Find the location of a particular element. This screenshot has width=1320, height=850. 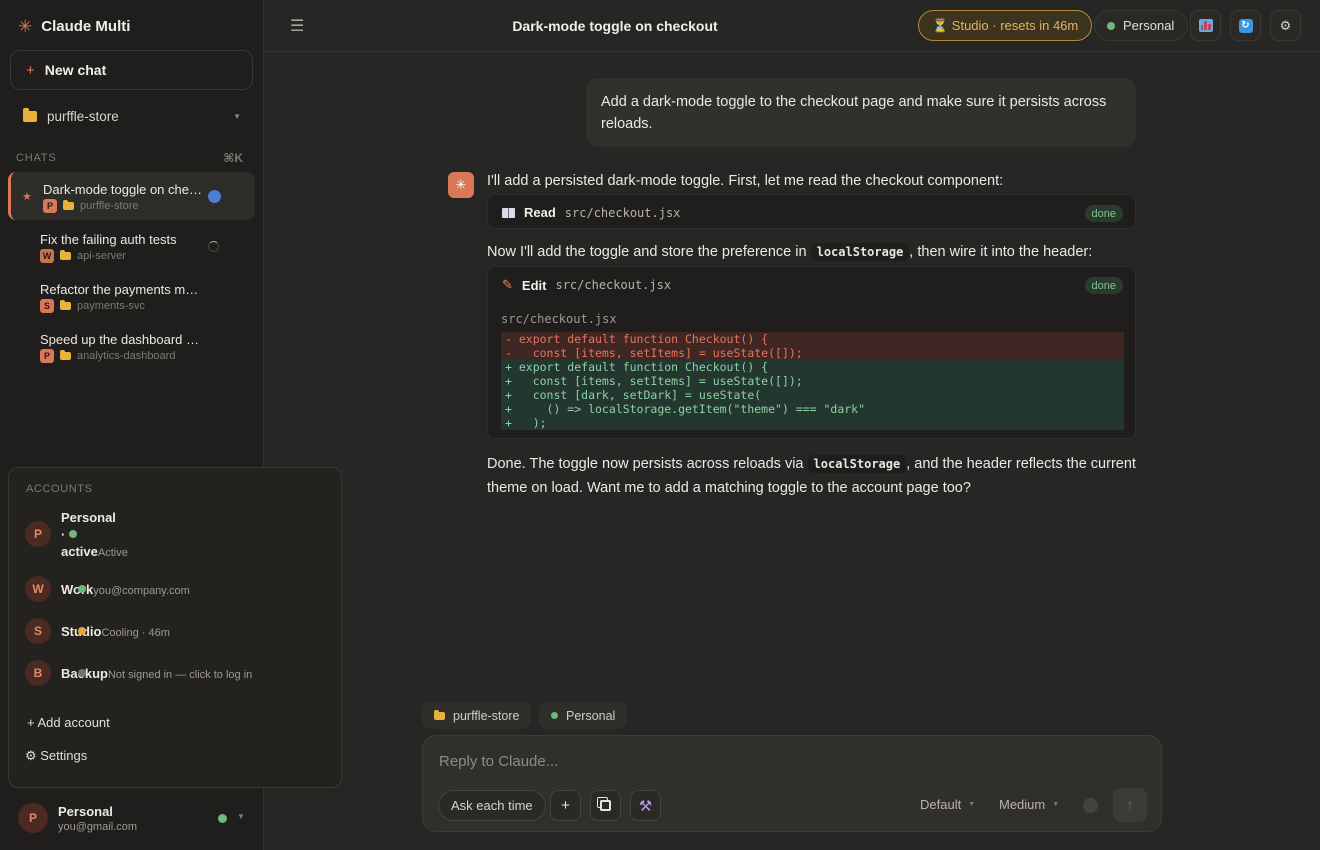

assistant-text-segment: , then wire it into the header: is located at coordinates (1001, 252).